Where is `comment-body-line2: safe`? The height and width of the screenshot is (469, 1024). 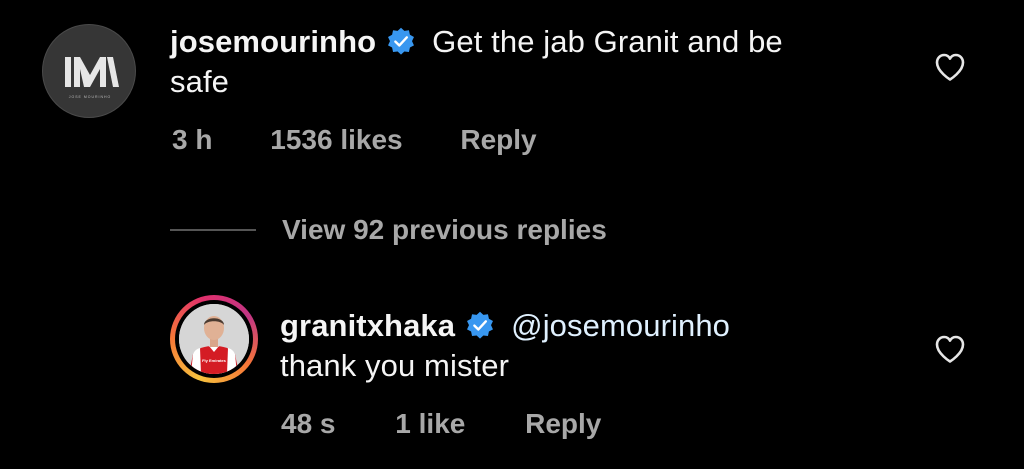 comment-body-line2: safe is located at coordinates (199, 81).